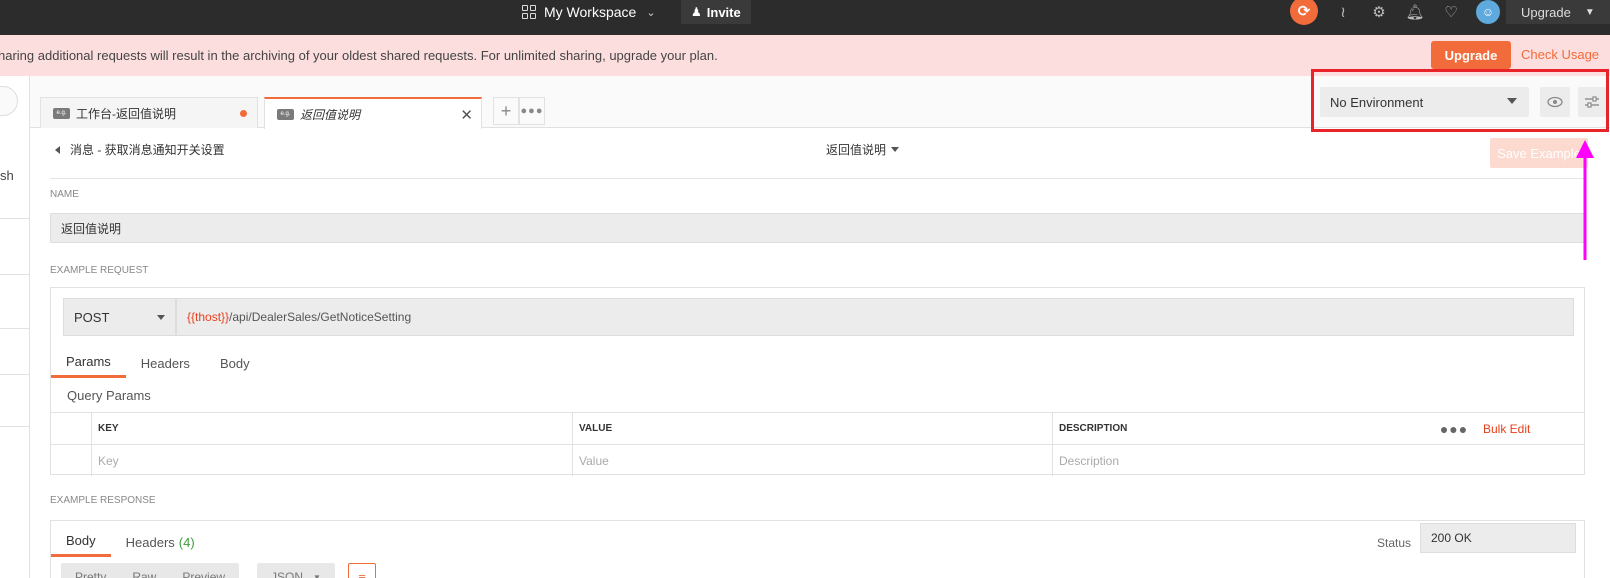  What do you see at coordinates (109, 395) in the screenshot?
I see `query-params-title: Query Params` at bounding box center [109, 395].